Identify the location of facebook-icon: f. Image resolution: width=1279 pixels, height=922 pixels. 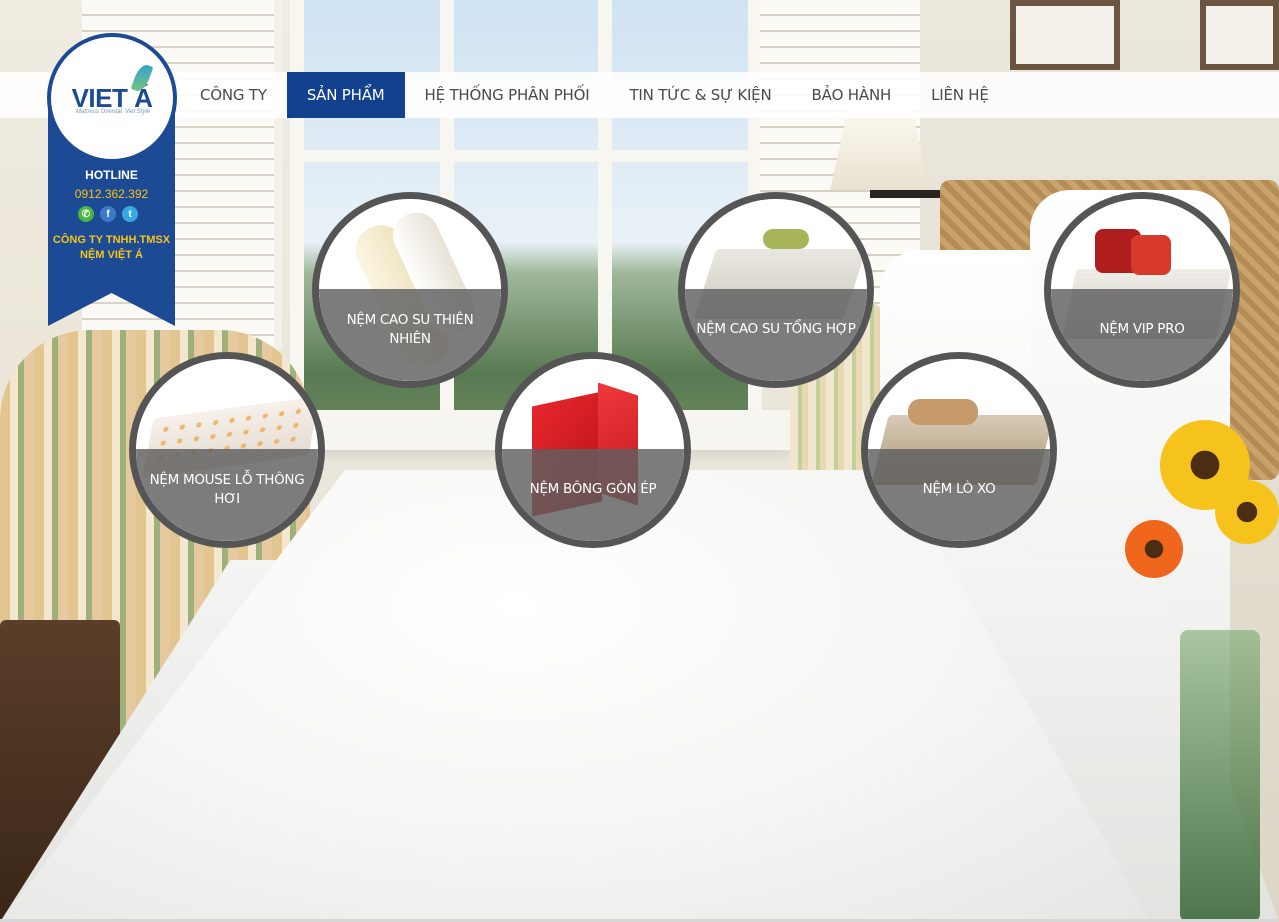
(108, 214).